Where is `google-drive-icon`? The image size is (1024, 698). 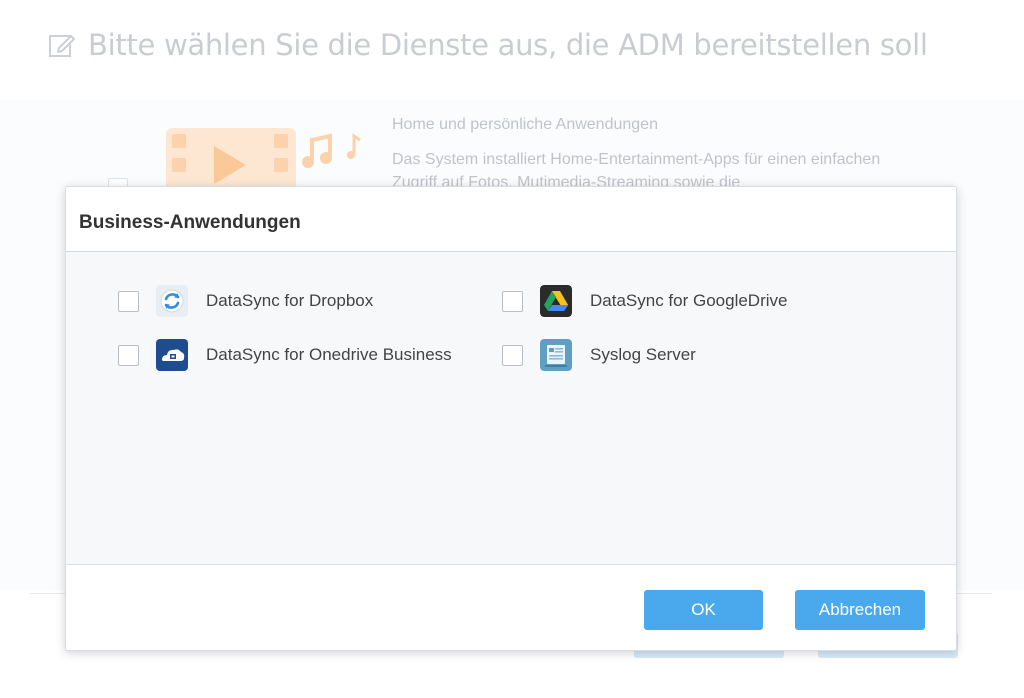
google-drive-icon is located at coordinates (556, 301).